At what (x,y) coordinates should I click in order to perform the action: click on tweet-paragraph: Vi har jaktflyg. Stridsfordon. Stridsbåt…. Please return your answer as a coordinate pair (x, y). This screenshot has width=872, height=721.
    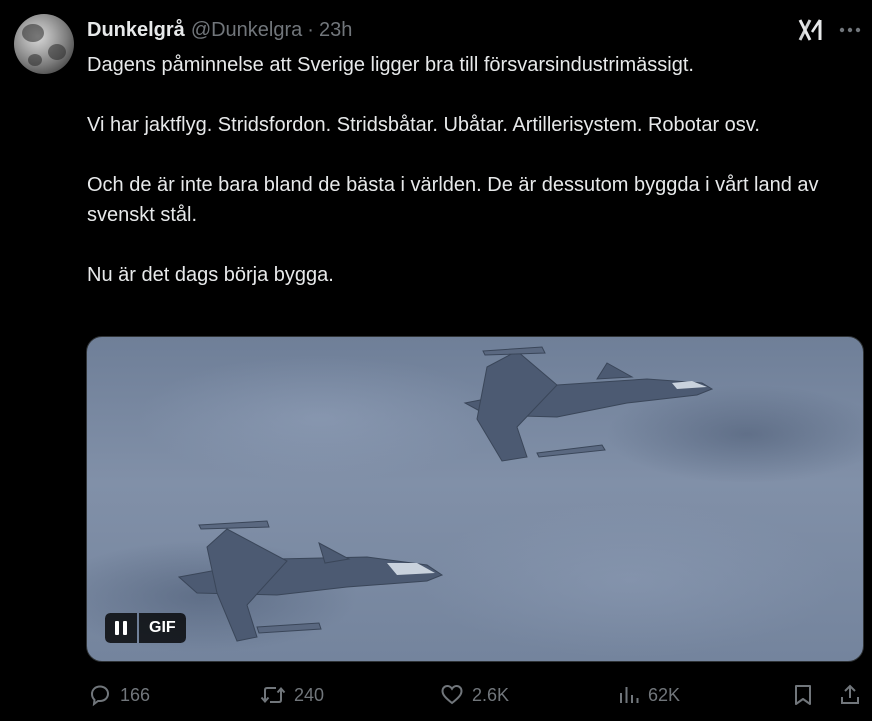
    Looking at the image, I should click on (423, 125).